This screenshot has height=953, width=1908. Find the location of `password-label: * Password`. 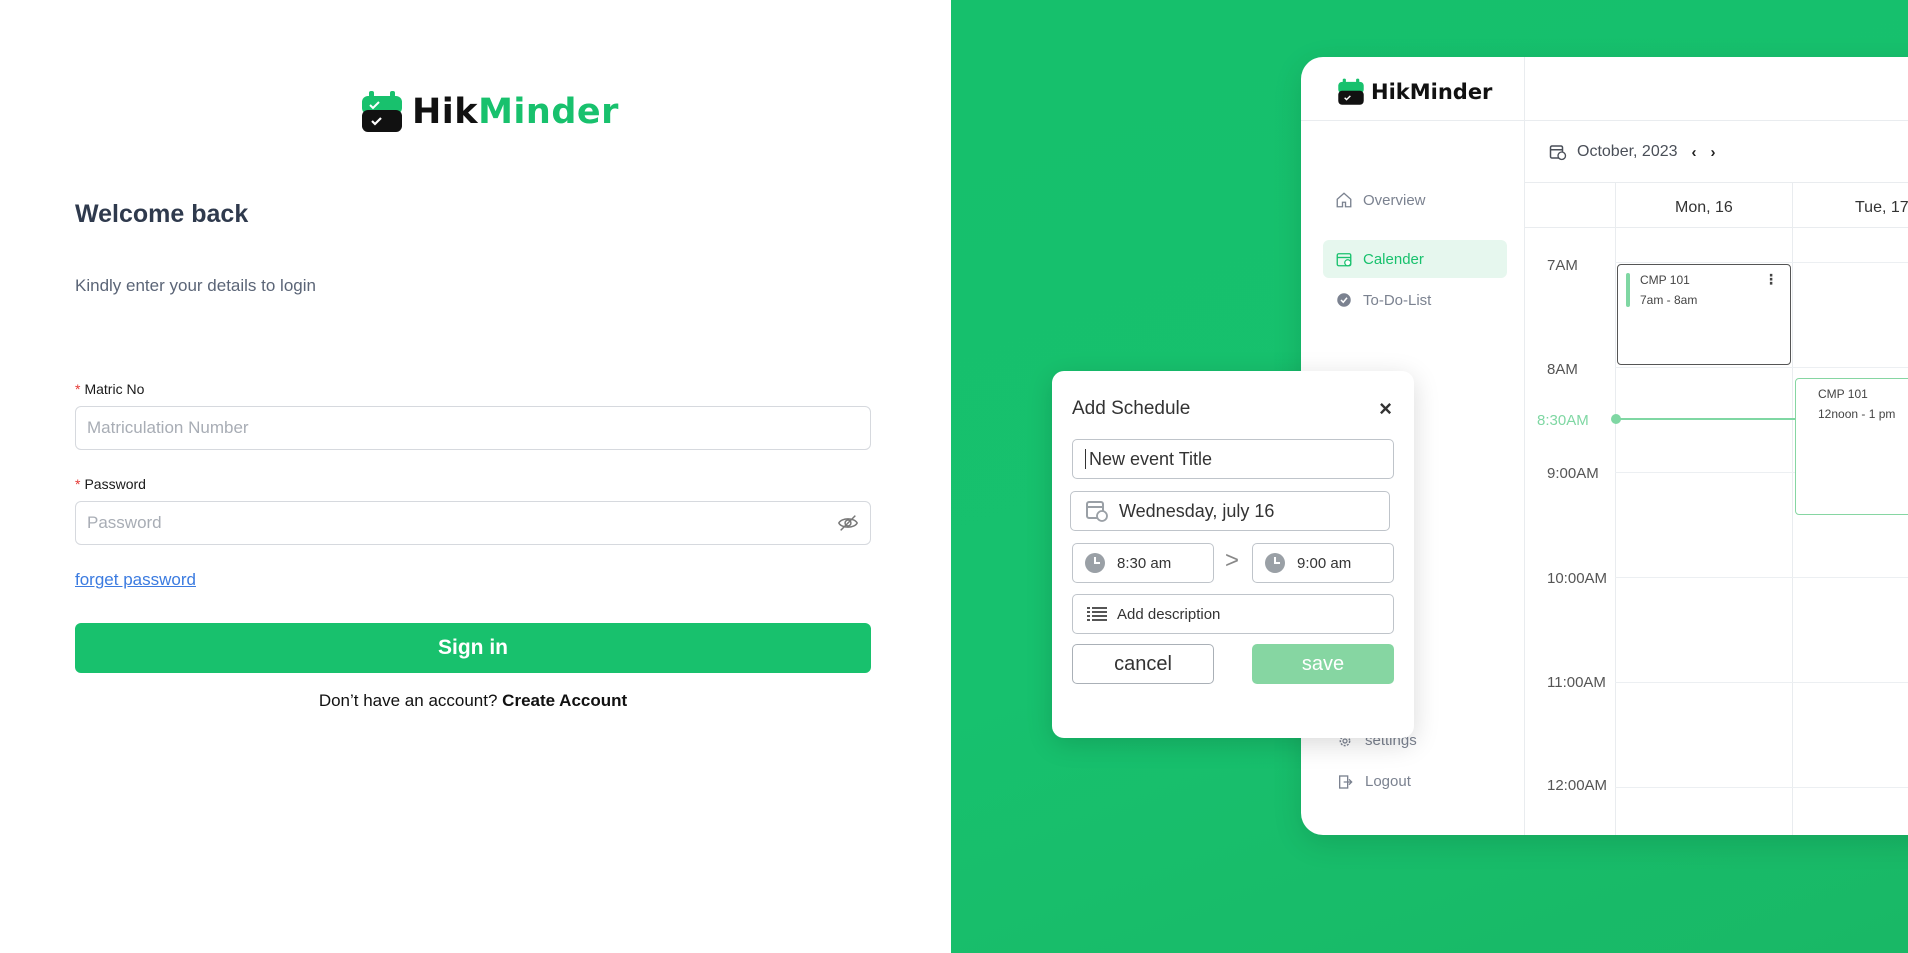

password-label: * Password is located at coordinates (110, 484).